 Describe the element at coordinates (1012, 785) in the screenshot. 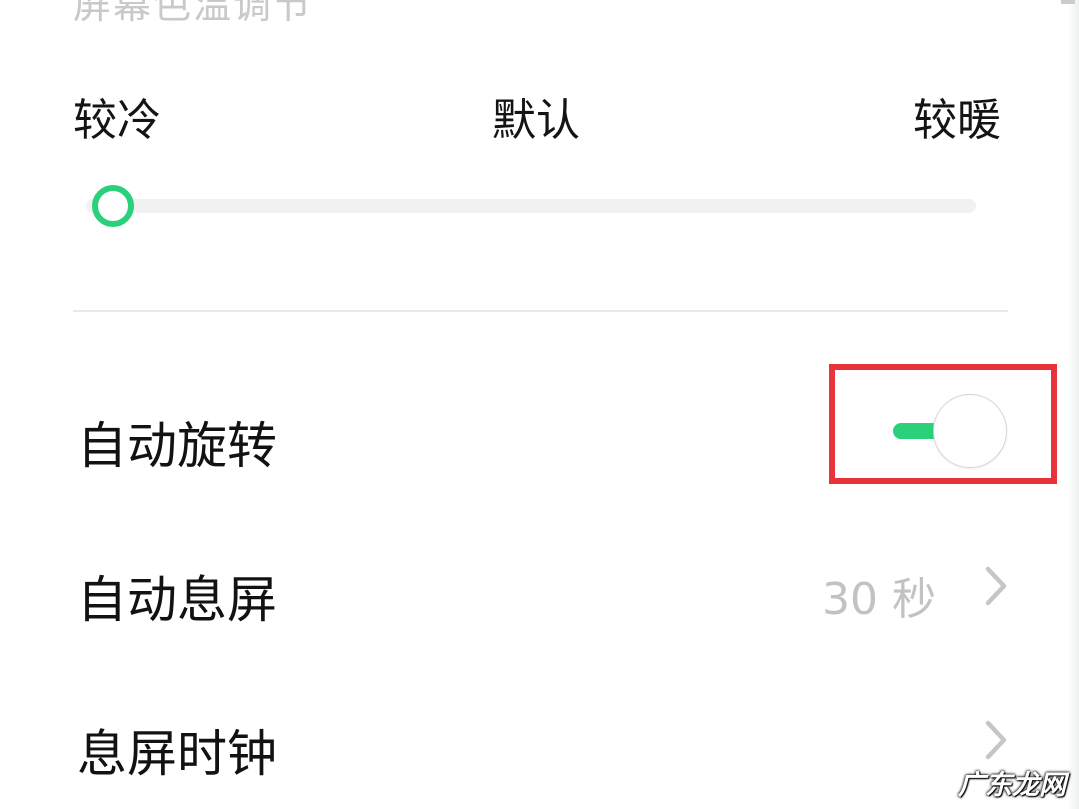

I see `watermark-text: 广东龙网` at that location.